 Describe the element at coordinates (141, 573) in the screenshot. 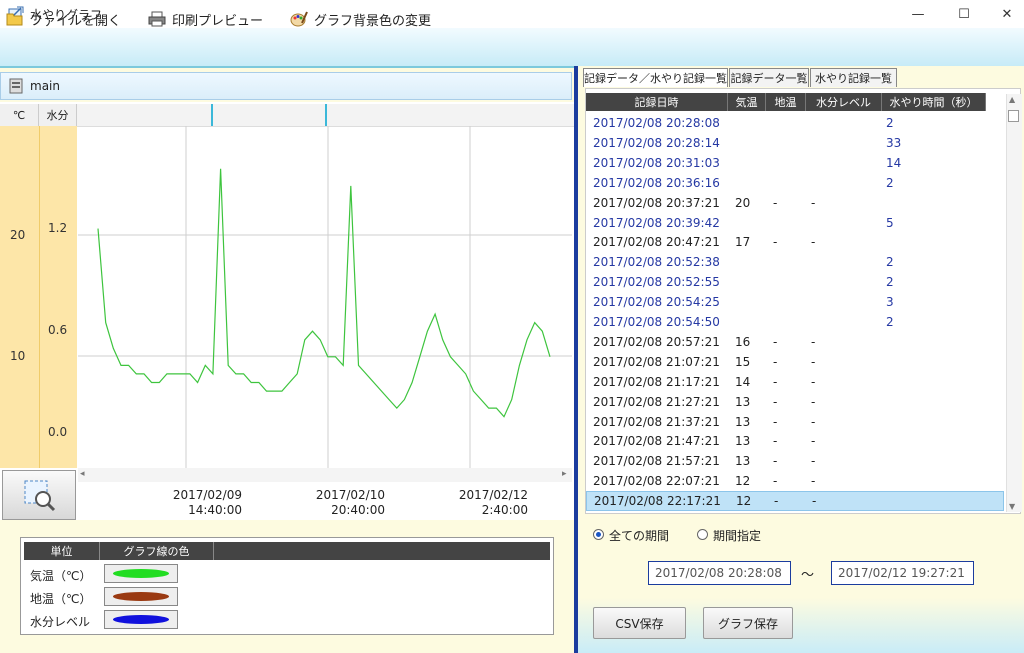

I see `temp-color-button` at that location.